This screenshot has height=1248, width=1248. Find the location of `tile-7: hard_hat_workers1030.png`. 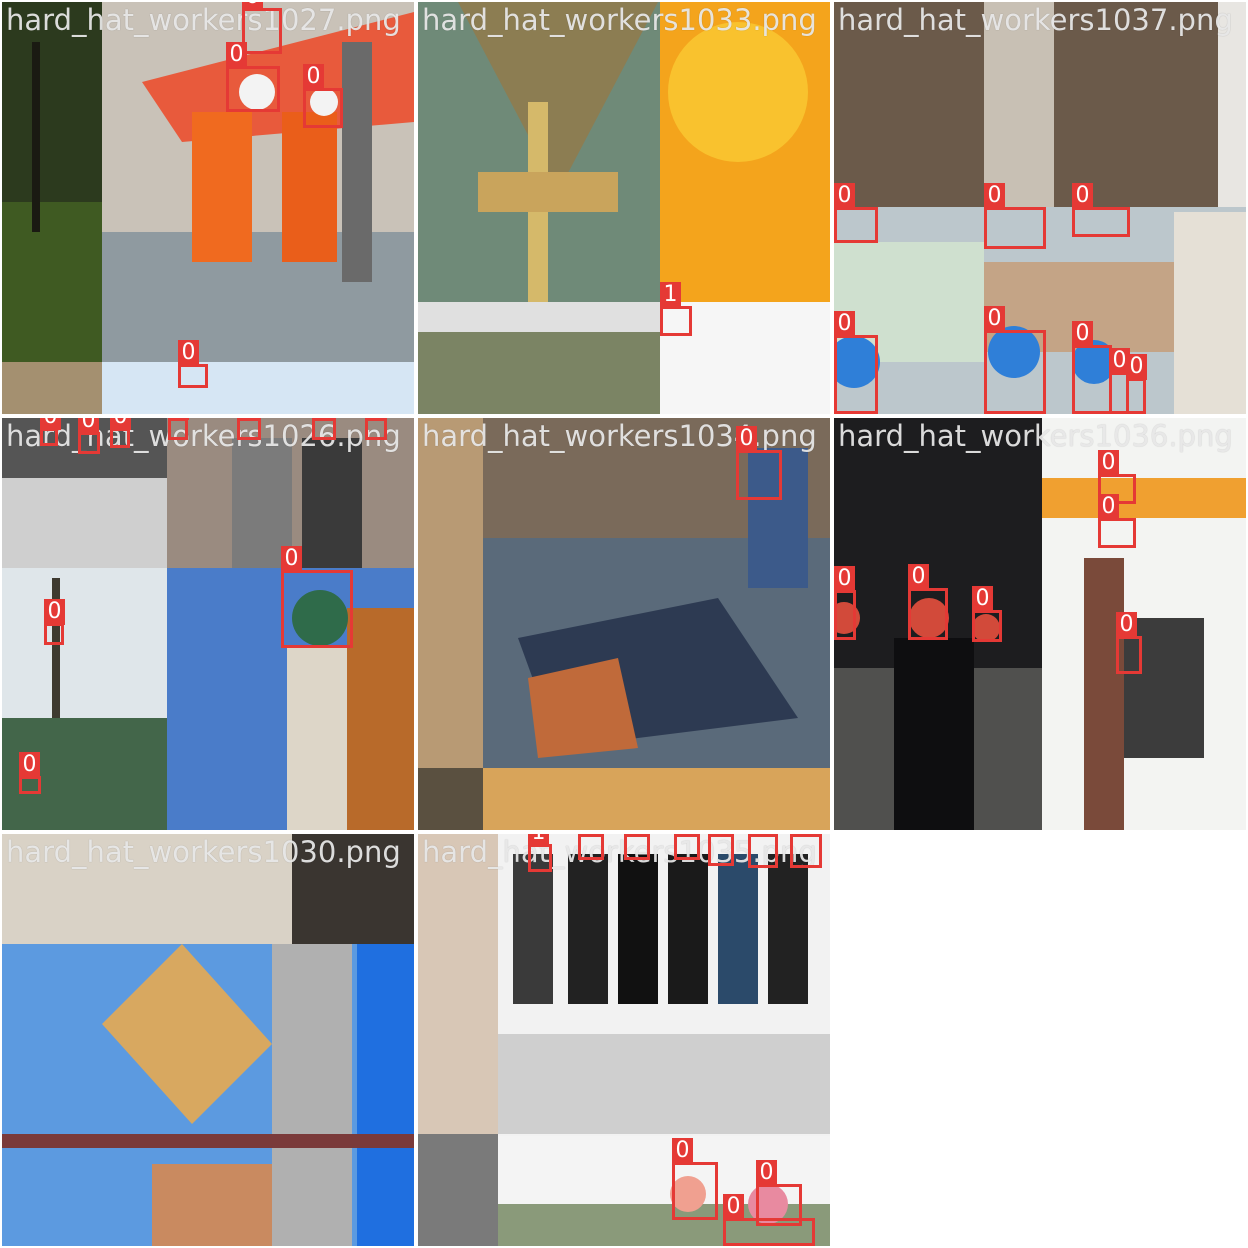

tile-7: hard_hat_workers1030.png is located at coordinates (208, 1040).